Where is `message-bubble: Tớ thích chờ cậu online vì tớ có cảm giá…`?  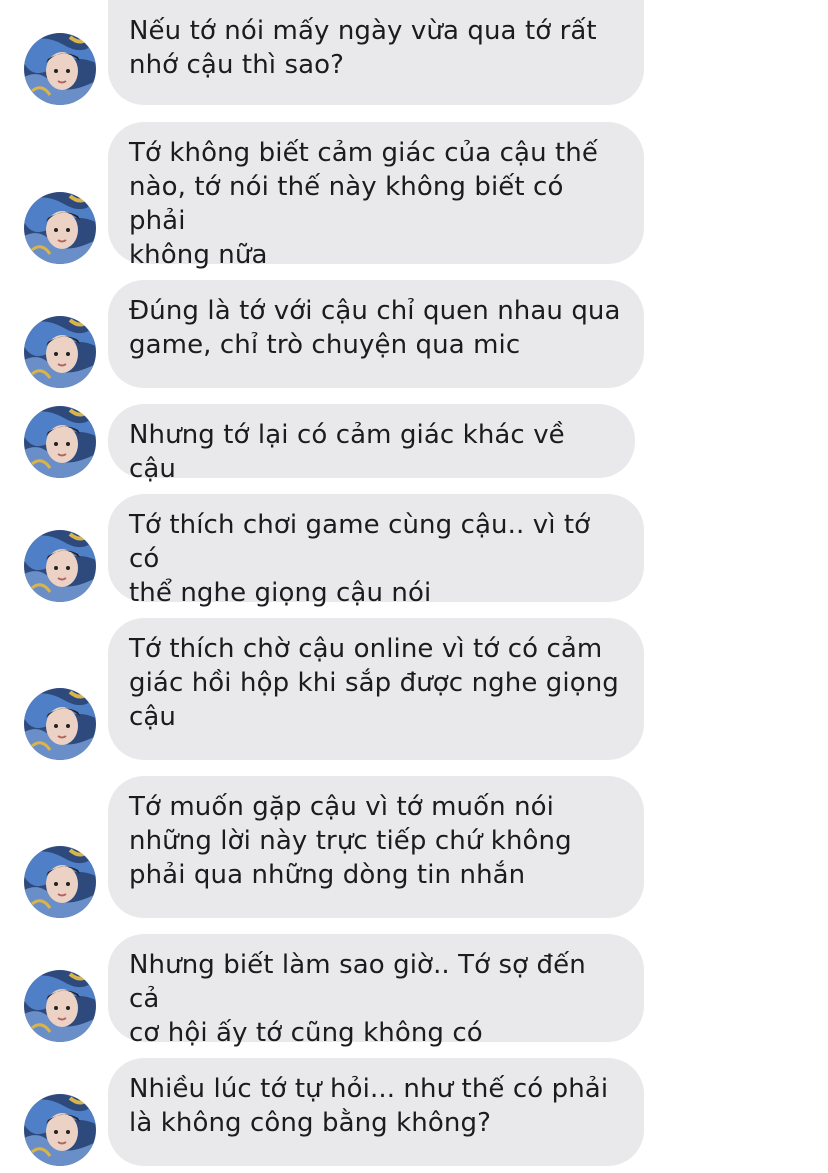 message-bubble: Tớ thích chờ cậu online vì tớ có cảm giá… is located at coordinates (376, 689).